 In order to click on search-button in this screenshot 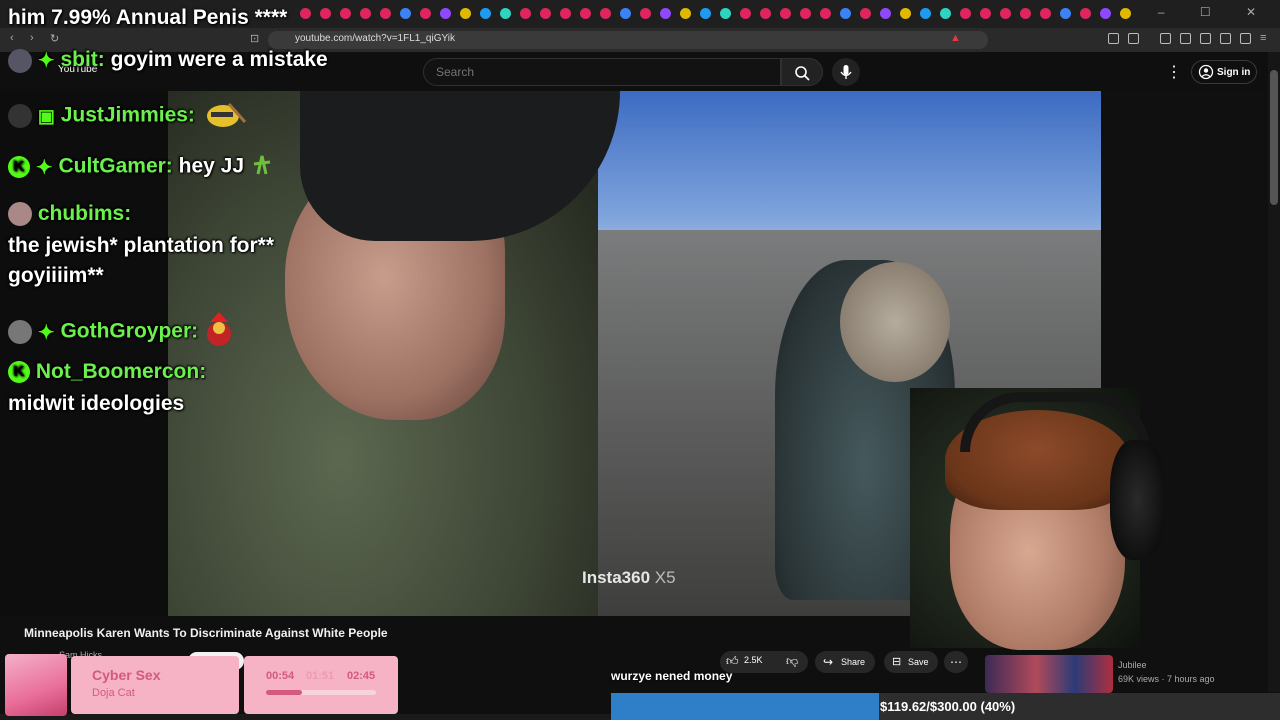, I will do `click(802, 72)`.